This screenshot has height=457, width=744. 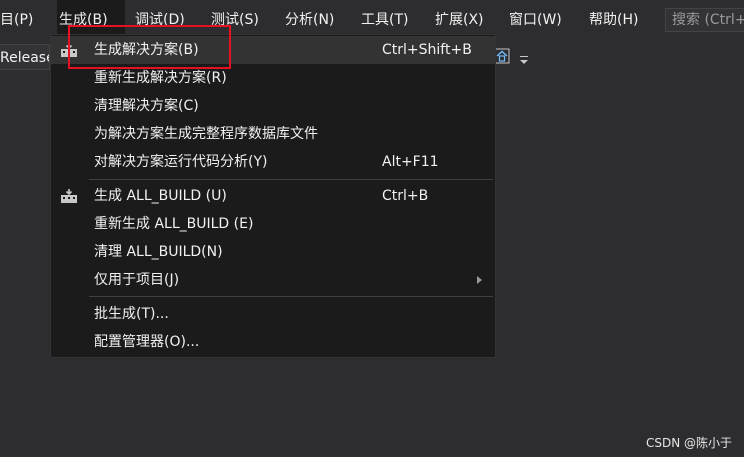 What do you see at coordinates (410, 162) in the screenshot?
I see `menu-item-shortcut: Alt+F11` at bounding box center [410, 162].